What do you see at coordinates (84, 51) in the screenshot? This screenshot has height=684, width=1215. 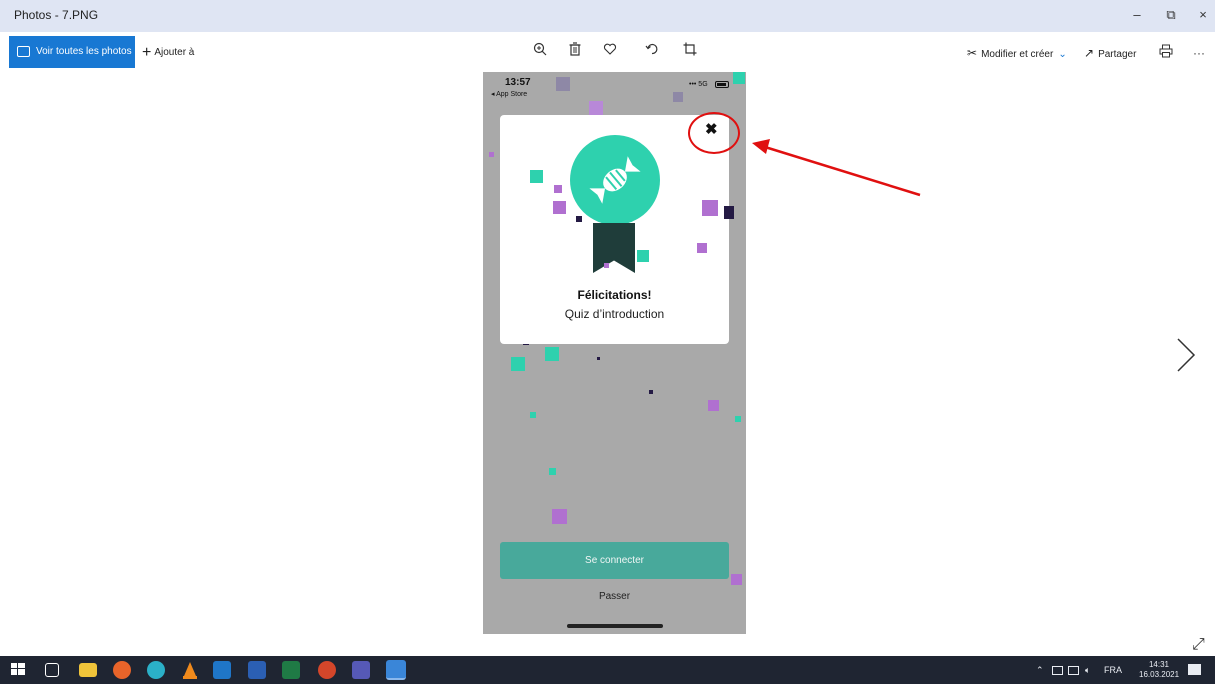 I see `view-all-photos-label: Voir toutes les photos` at bounding box center [84, 51].